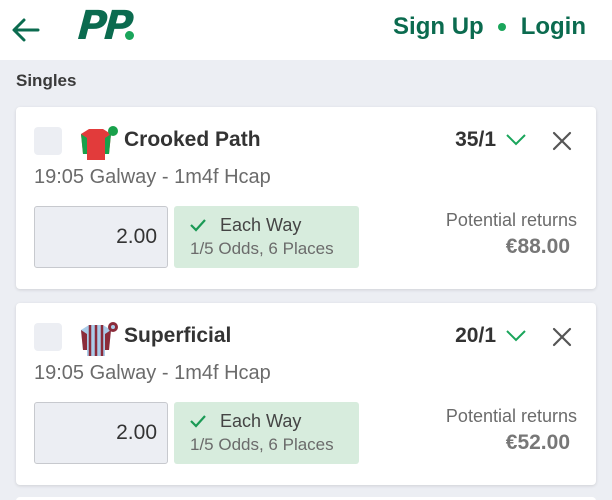 The height and width of the screenshot is (500, 612). Describe the element at coordinates (306, 30) in the screenshot. I see `app-header: PP Sign Up Login` at that location.